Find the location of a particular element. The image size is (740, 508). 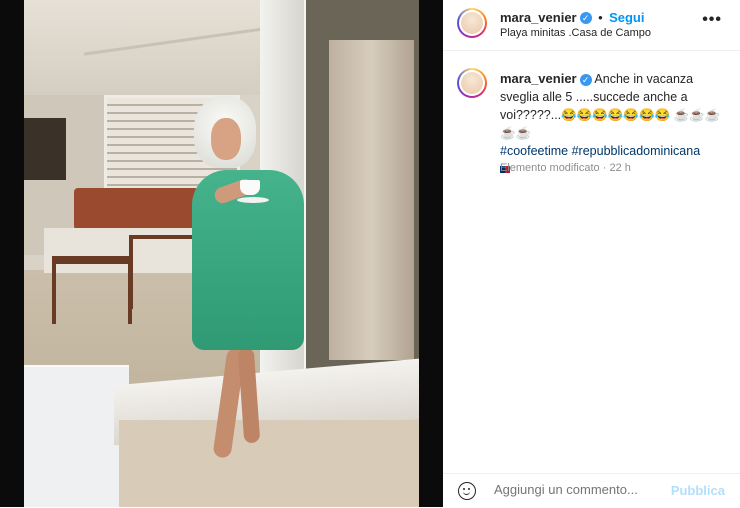

emoji-smiley-icon is located at coordinates (467, 491).